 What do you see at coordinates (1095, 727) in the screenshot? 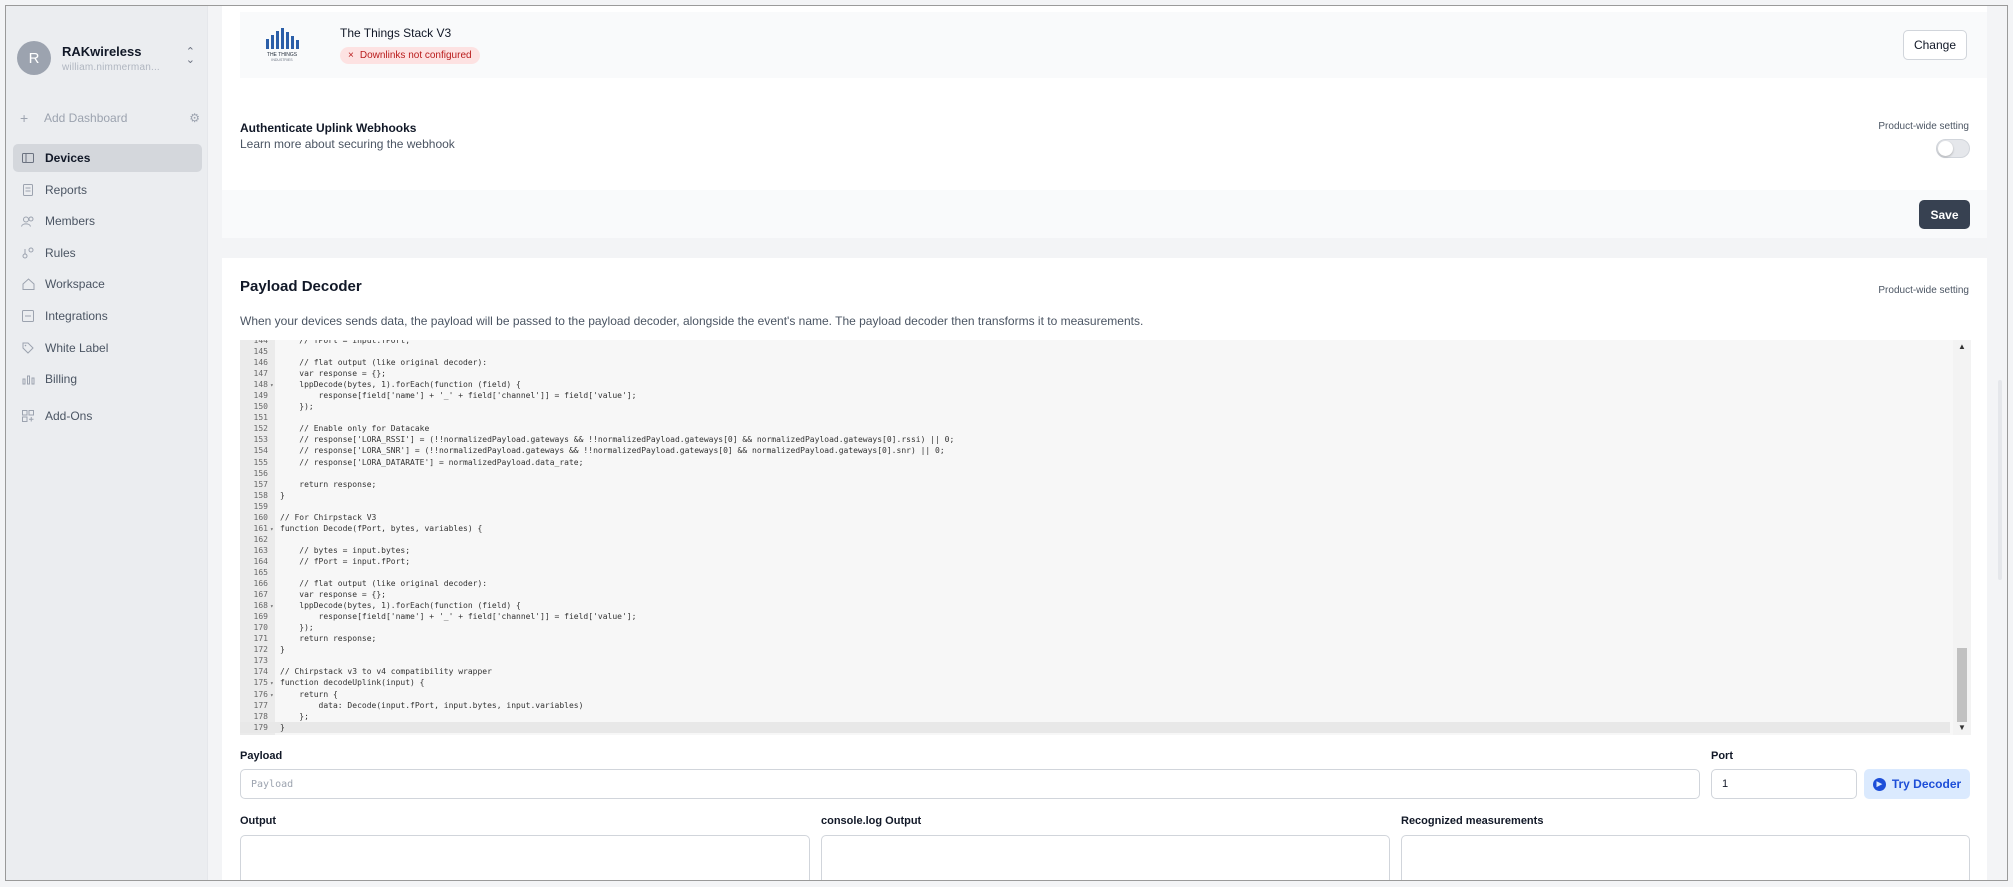
I see `code-line: 179}` at bounding box center [1095, 727].